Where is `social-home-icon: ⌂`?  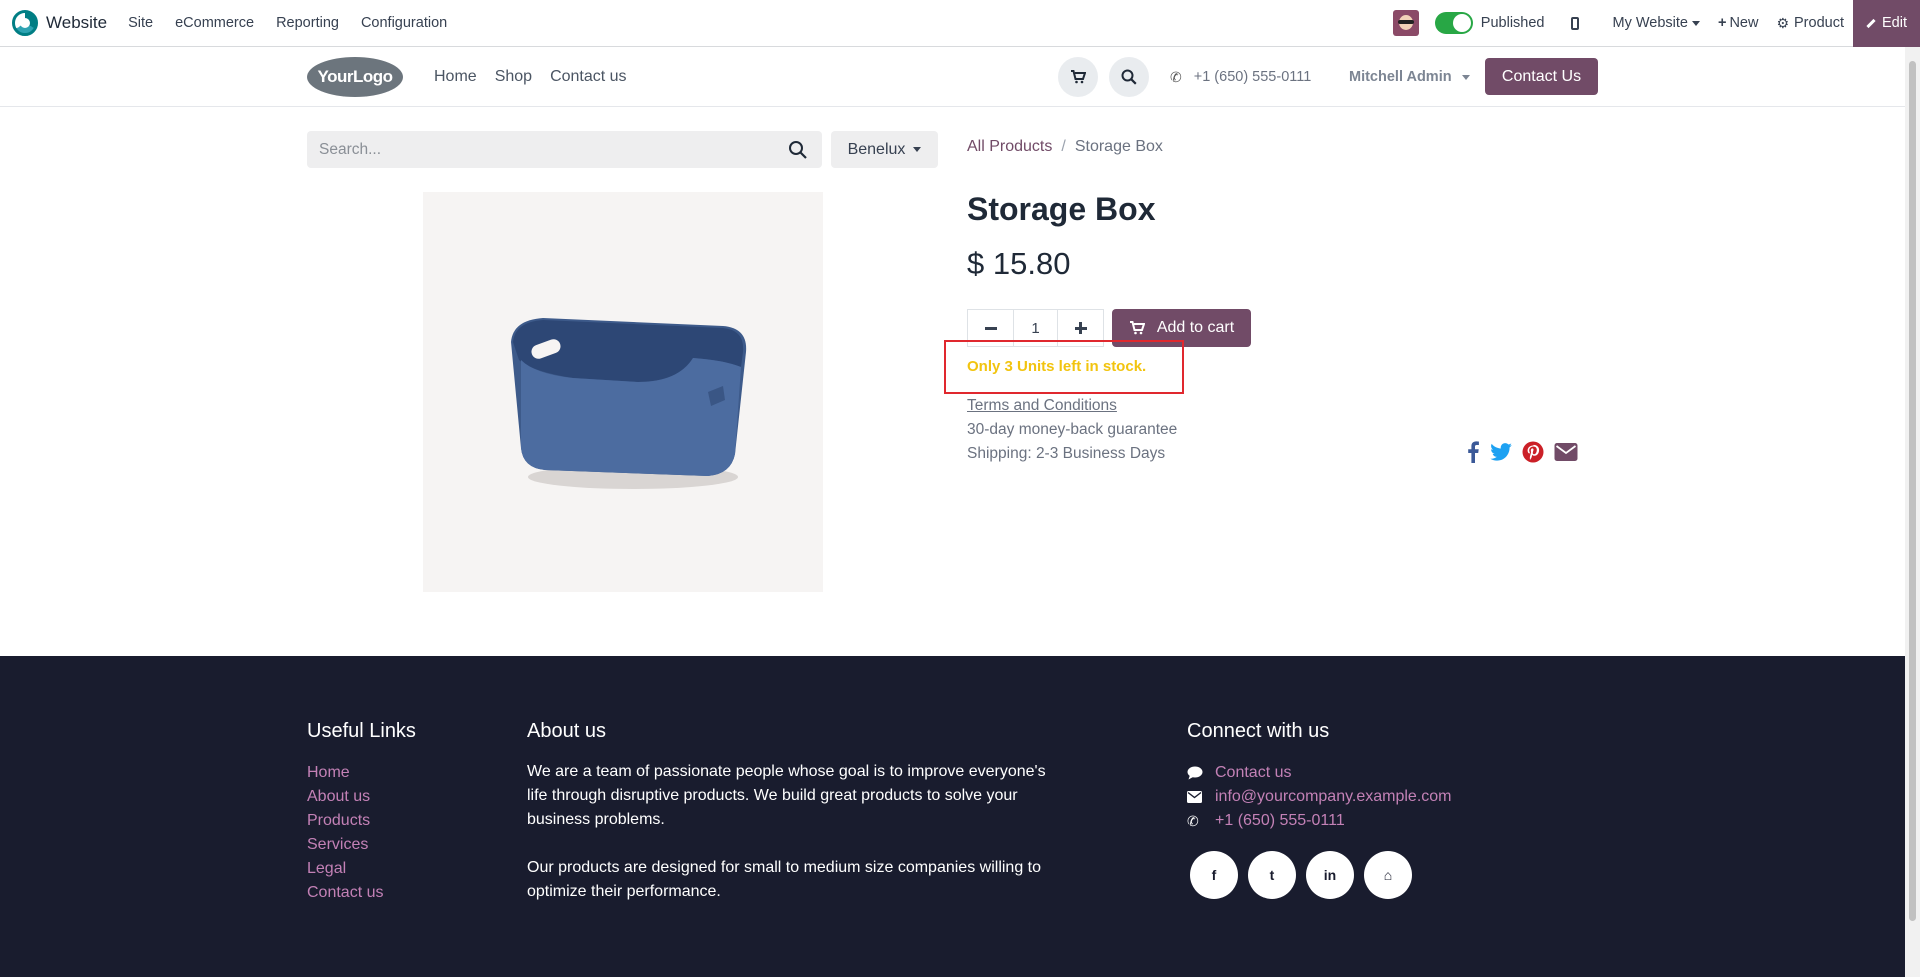 social-home-icon: ⌂ is located at coordinates (1388, 875).